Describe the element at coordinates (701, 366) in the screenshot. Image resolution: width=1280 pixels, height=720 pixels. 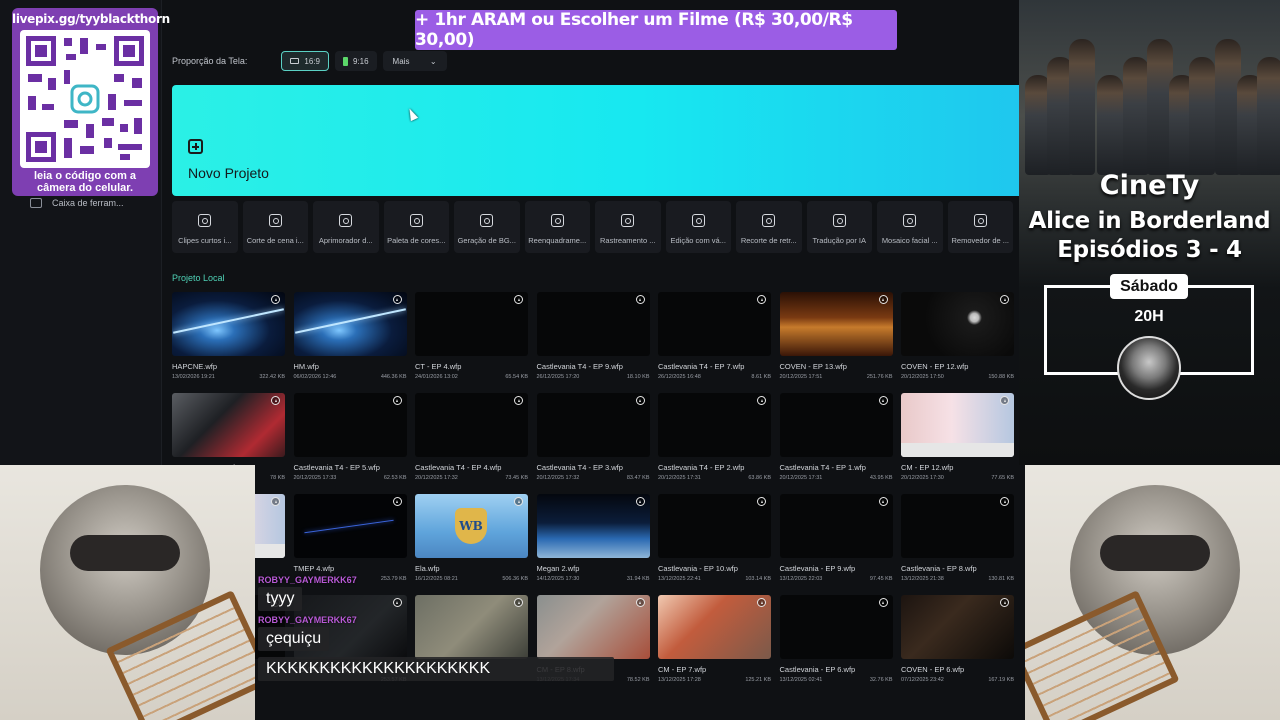
I see `project-name: Castlevania T4 - EP 7.wfp` at that location.